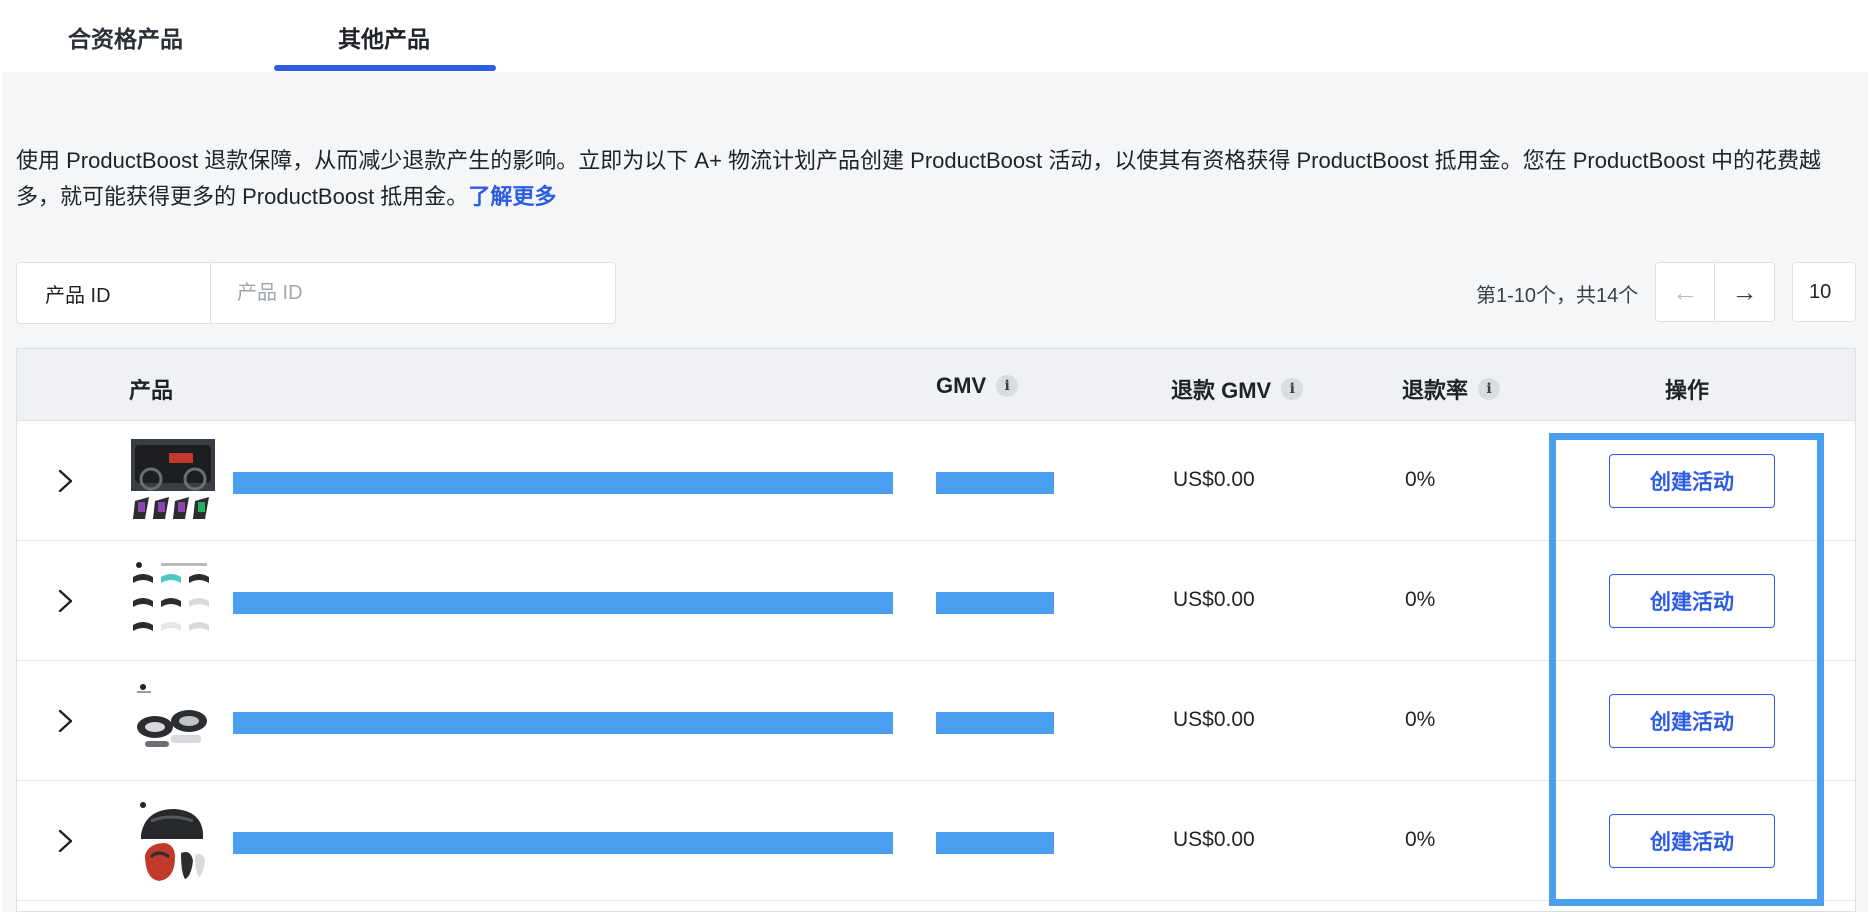 Image resolution: width=1870 pixels, height=912 pixels. I want to click on active-tab-indicator, so click(385, 68).